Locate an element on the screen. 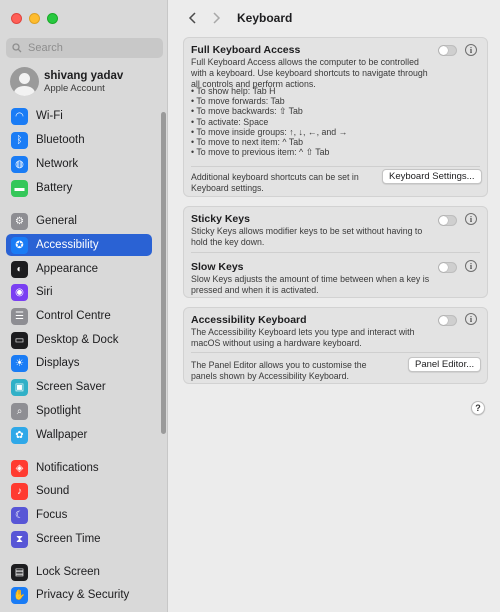 The image size is (500, 612). zoom-window-button is located at coordinates (52, 18).